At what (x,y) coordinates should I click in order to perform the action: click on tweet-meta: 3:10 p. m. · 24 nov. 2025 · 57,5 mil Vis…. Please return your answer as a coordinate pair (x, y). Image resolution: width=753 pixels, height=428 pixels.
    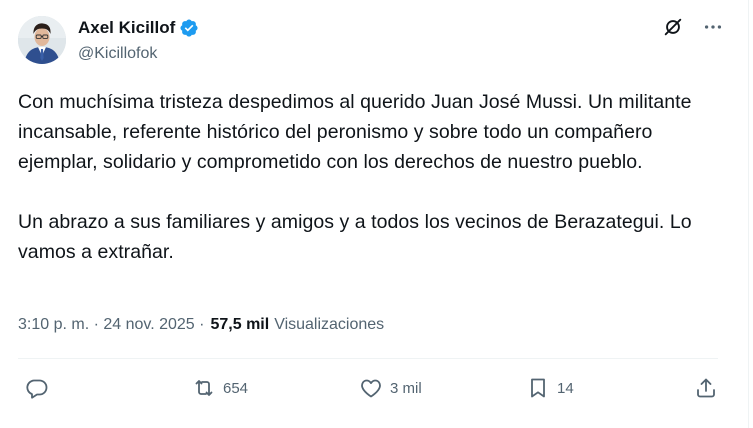
    Looking at the image, I should click on (201, 325).